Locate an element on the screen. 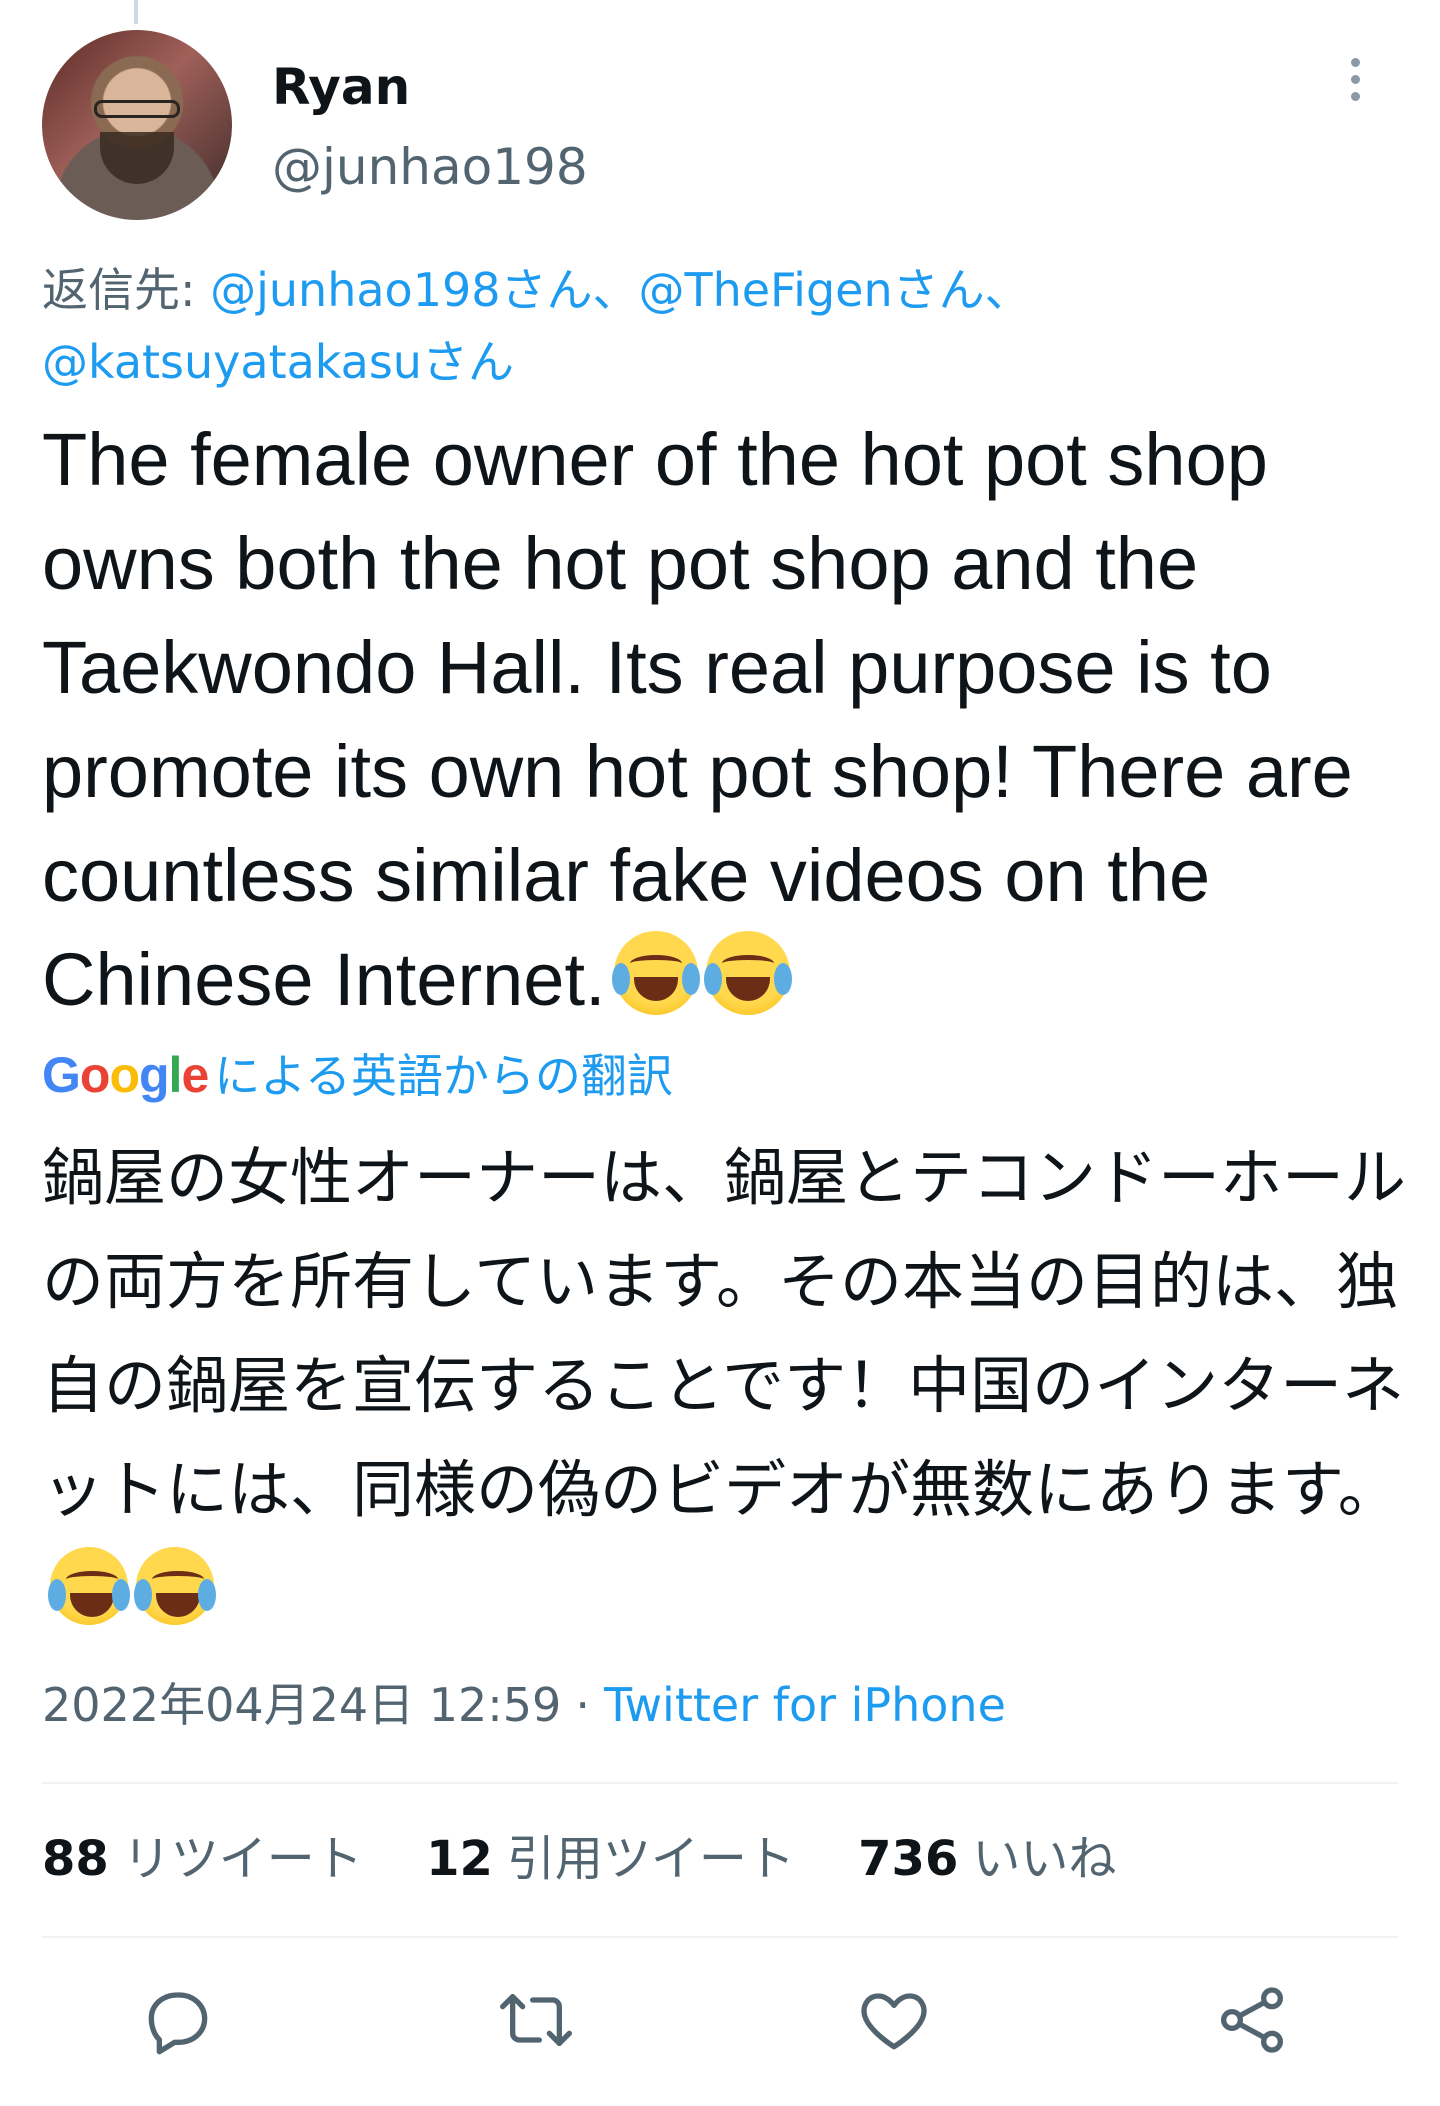 The image size is (1440, 2106). translation-label: による英語からの翻訳 is located at coordinates (443, 1076).